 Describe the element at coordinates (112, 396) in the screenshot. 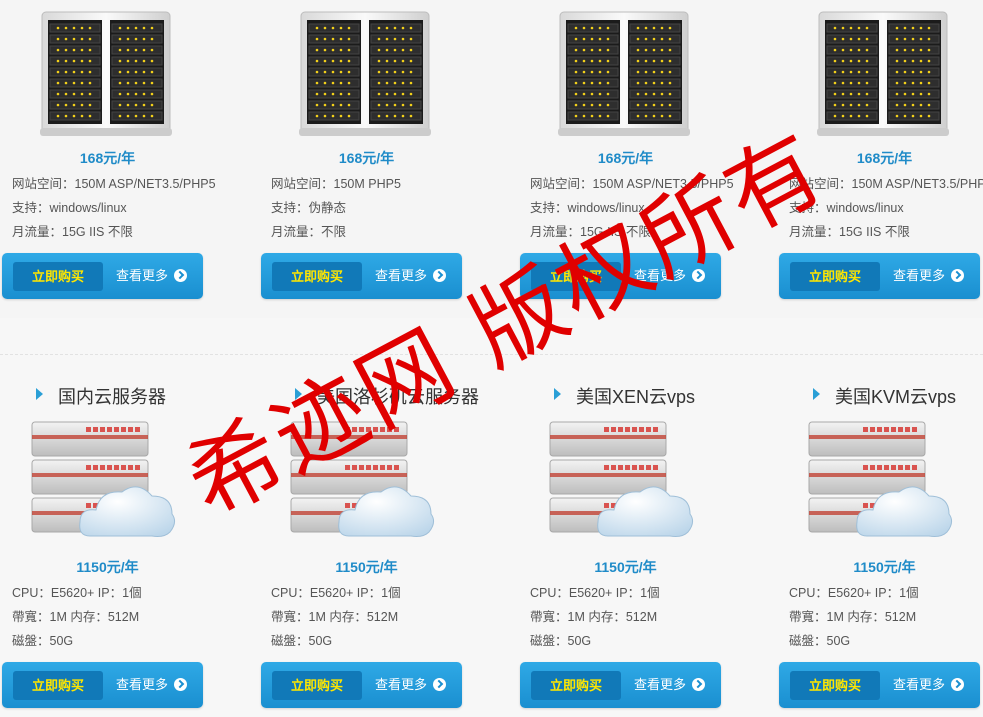

I see `product-name: 国内云服务器` at that location.